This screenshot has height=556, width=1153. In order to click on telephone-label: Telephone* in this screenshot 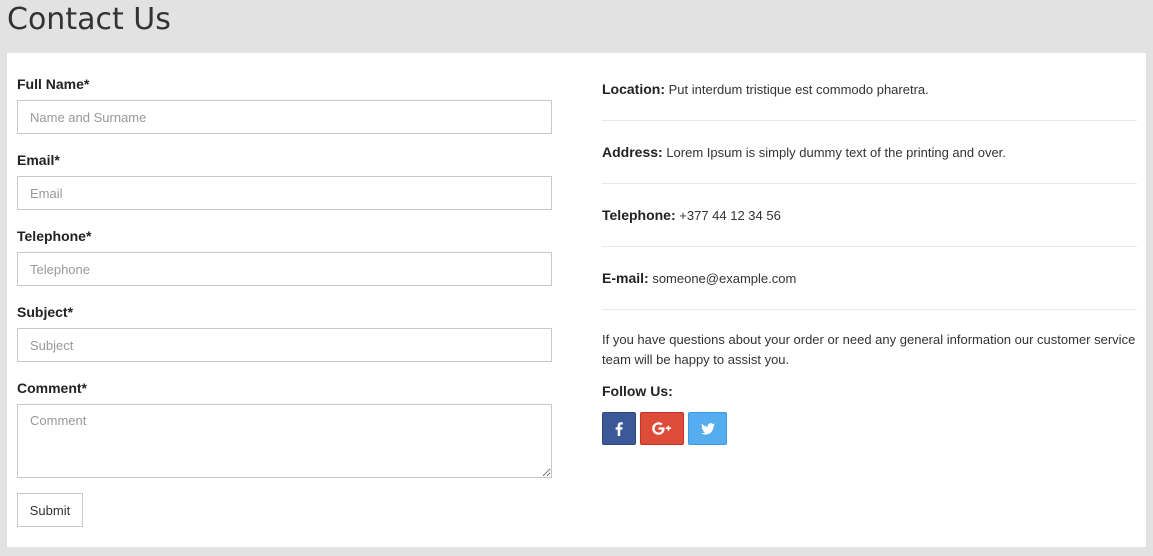, I will do `click(54, 236)`.